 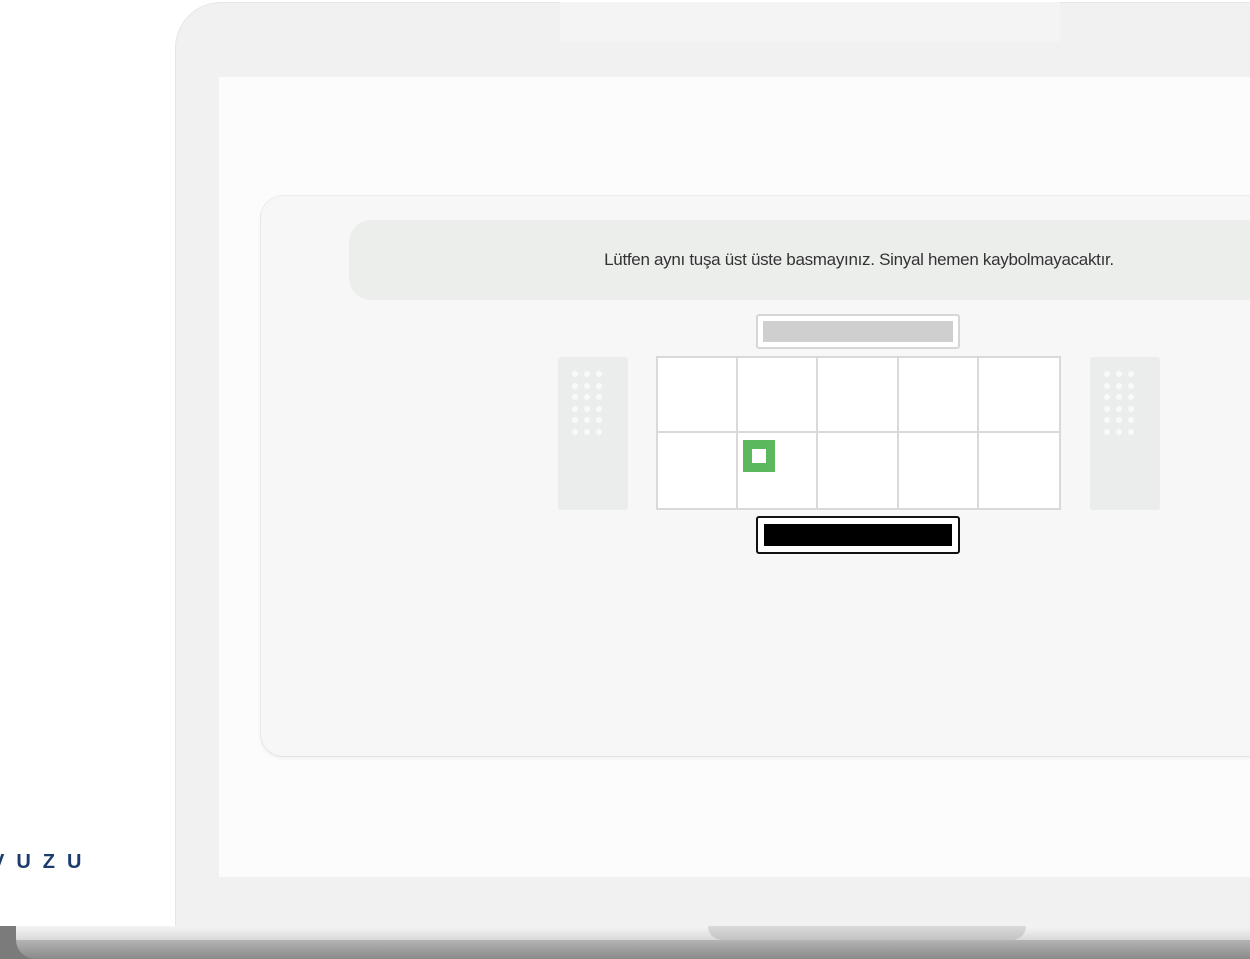 What do you see at coordinates (938, 470) in the screenshot?
I see `grid-key-r2-c4` at bounding box center [938, 470].